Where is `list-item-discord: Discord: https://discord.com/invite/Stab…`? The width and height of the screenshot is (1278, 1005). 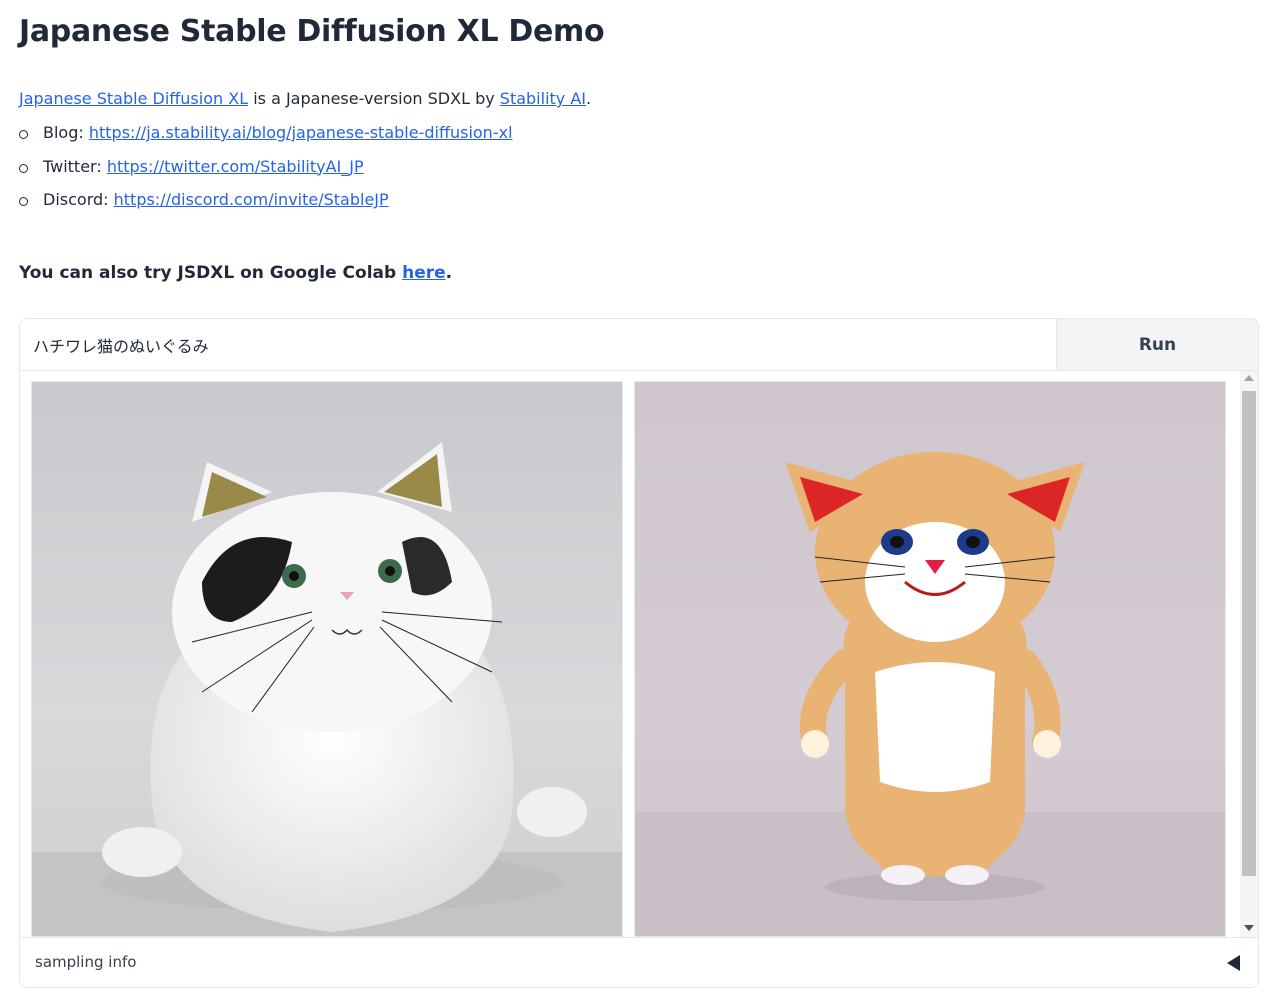
list-item-discord: Discord: https://discord.com/invite/Stab… is located at coordinates (266, 205).